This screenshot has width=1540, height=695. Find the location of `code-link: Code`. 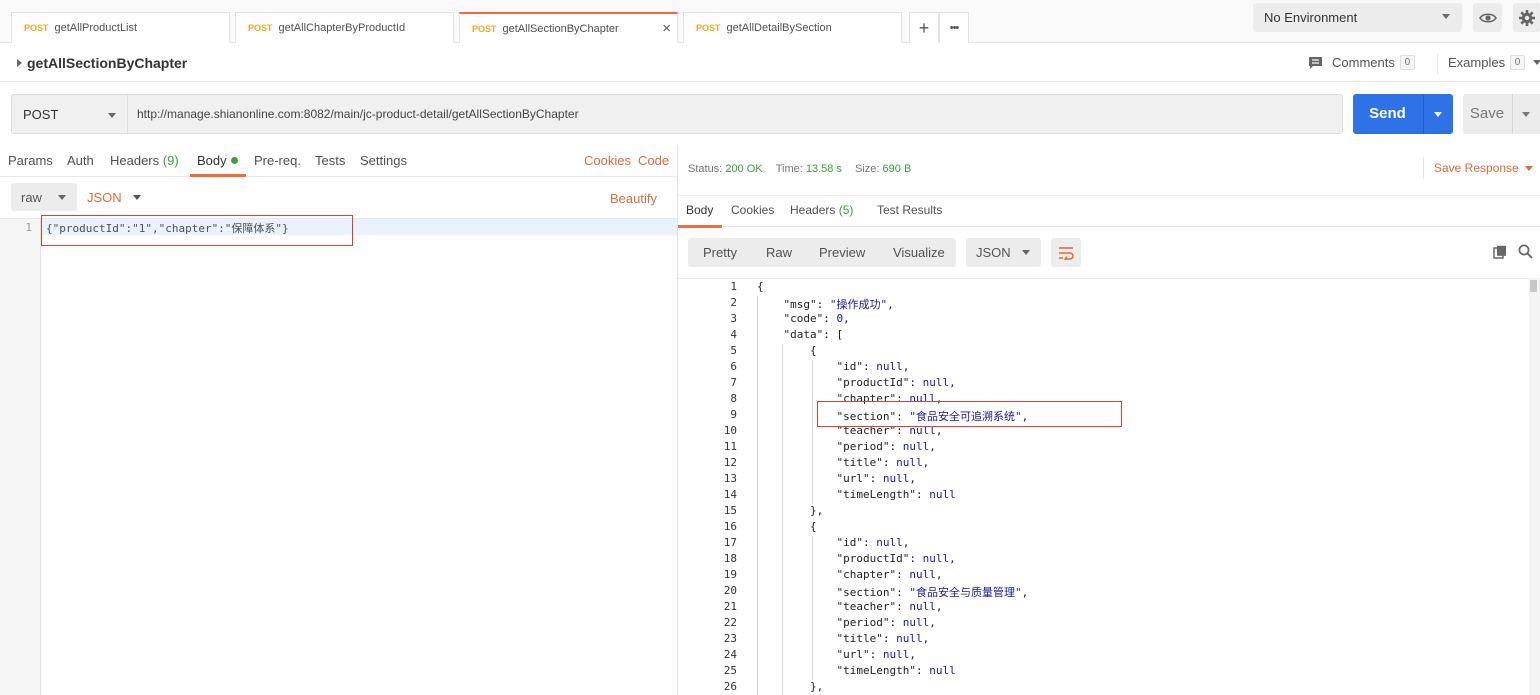

code-link: Code is located at coordinates (653, 160).